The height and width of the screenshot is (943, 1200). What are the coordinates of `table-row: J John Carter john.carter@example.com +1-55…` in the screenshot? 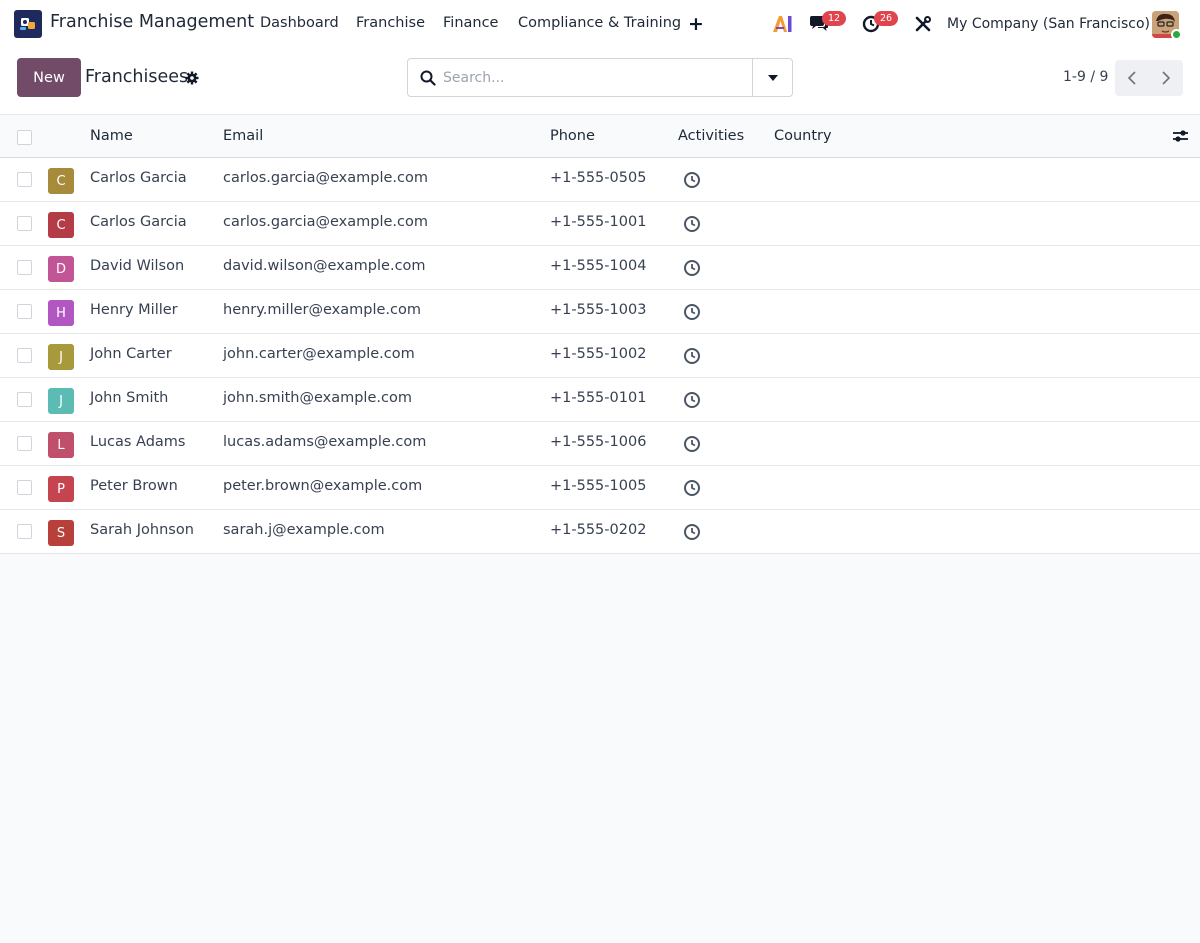 It's located at (600, 356).